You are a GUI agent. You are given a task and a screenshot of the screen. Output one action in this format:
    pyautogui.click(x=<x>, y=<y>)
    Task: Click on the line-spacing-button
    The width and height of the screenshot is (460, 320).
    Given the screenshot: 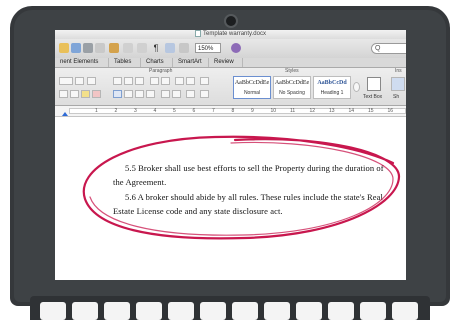 What is the action you would take?
    pyautogui.click(x=204, y=81)
    